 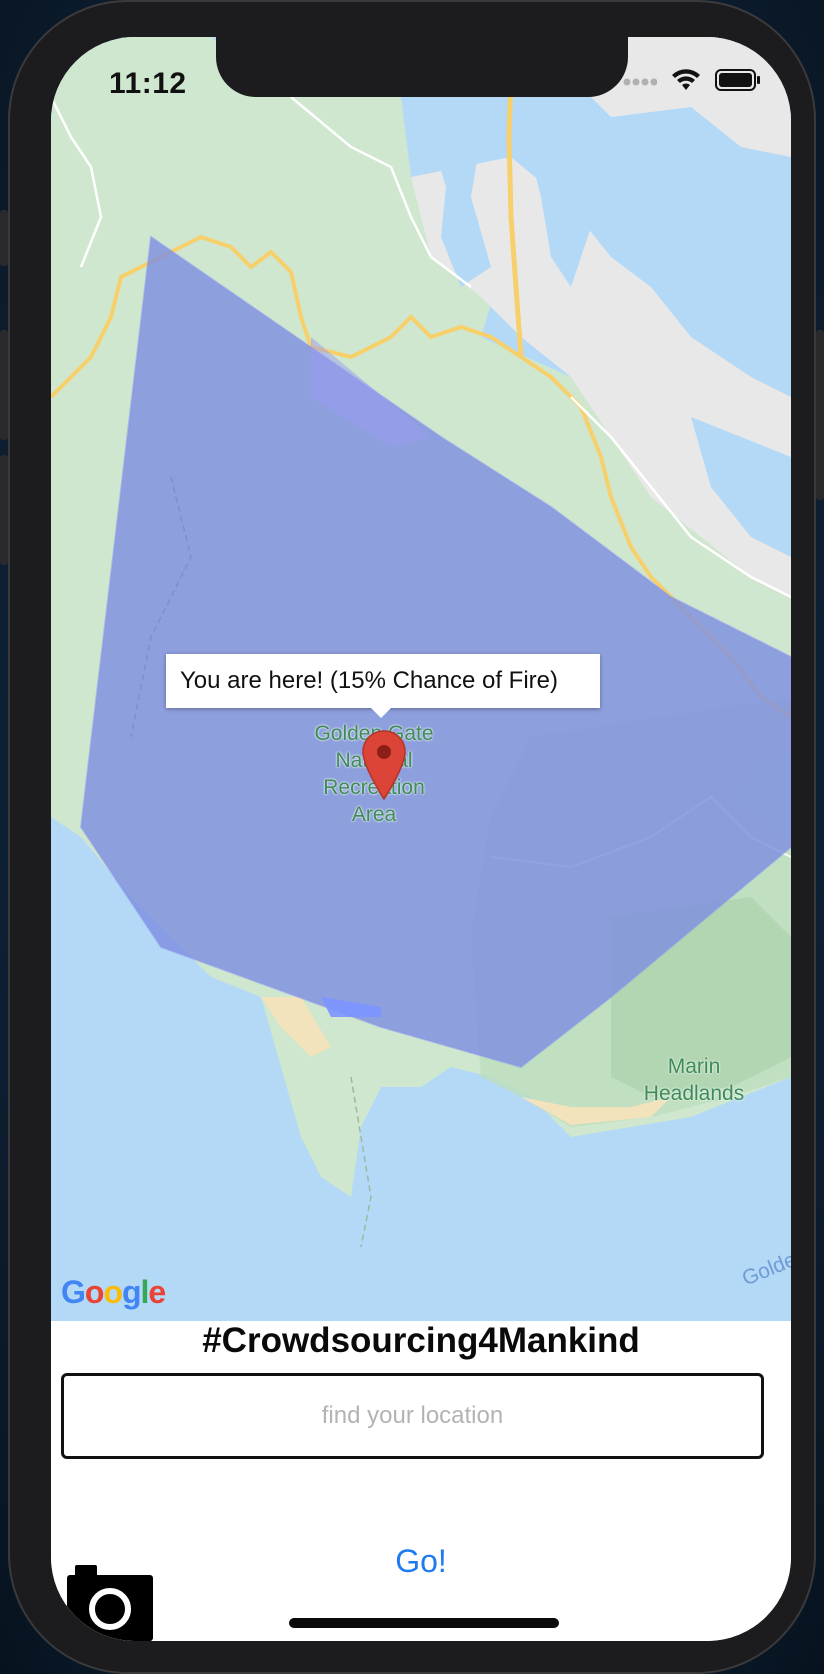 I want to click on battery-icon, so click(x=738, y=82).